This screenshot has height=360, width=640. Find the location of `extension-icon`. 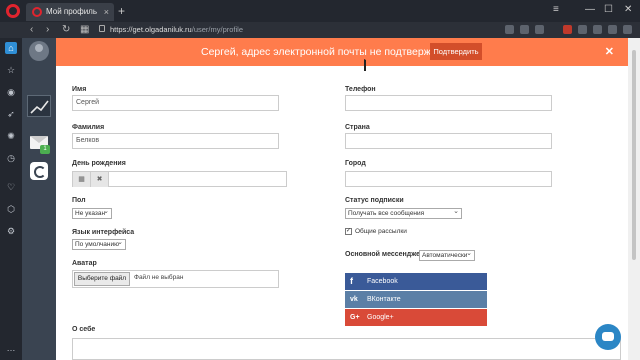

extension-icon is located at coordinates (582, 29).